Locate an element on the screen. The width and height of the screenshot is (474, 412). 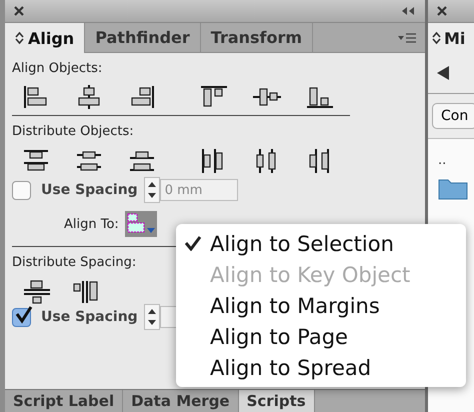
panel-tab: Mi is located at coordinates (451, 38).